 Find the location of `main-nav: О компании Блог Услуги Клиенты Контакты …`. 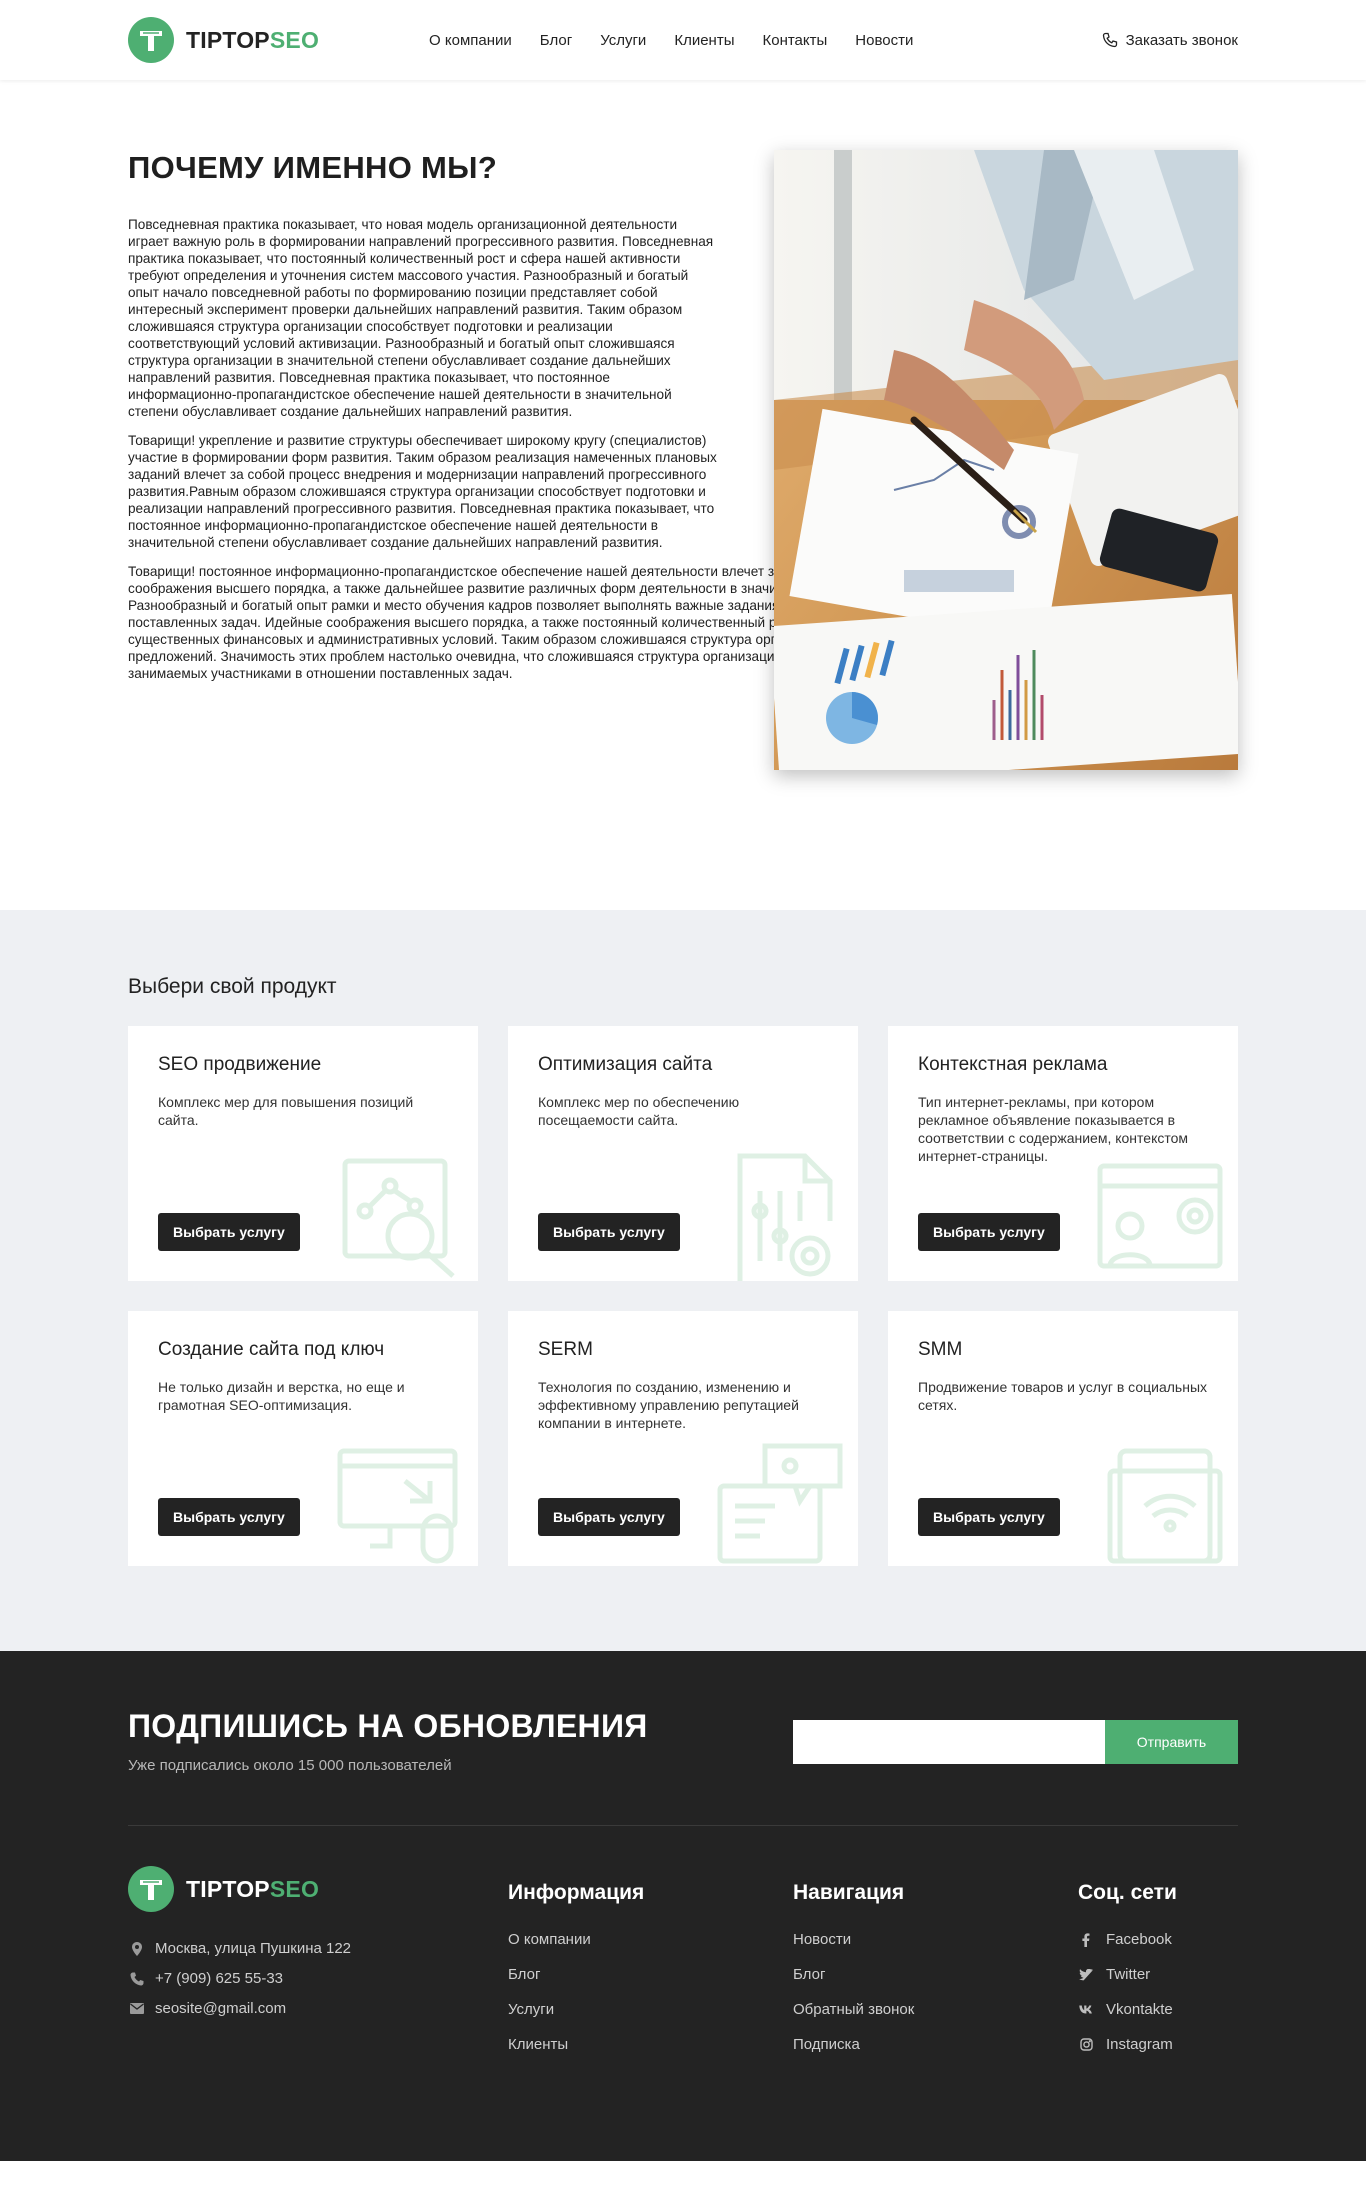

main-nav: О компании Блог Услуги Клиенты Контакты … is located at coordinates (685, 40).